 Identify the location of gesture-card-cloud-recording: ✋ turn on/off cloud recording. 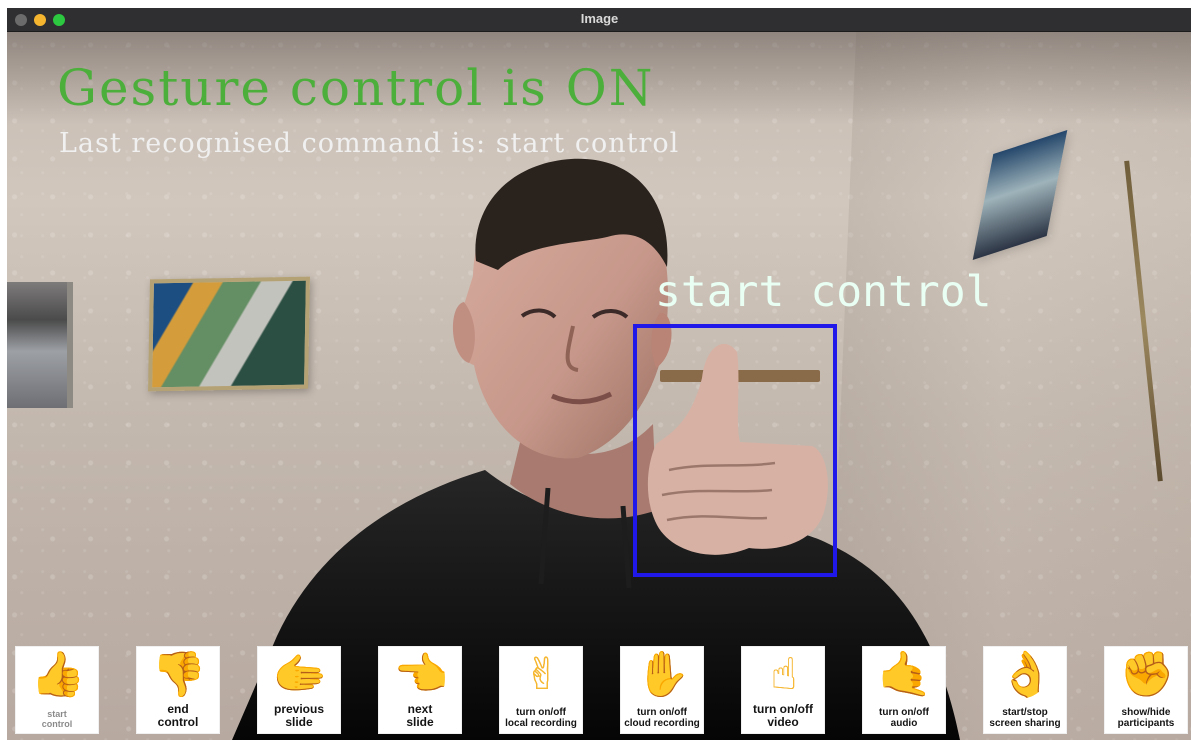
(662, 690).